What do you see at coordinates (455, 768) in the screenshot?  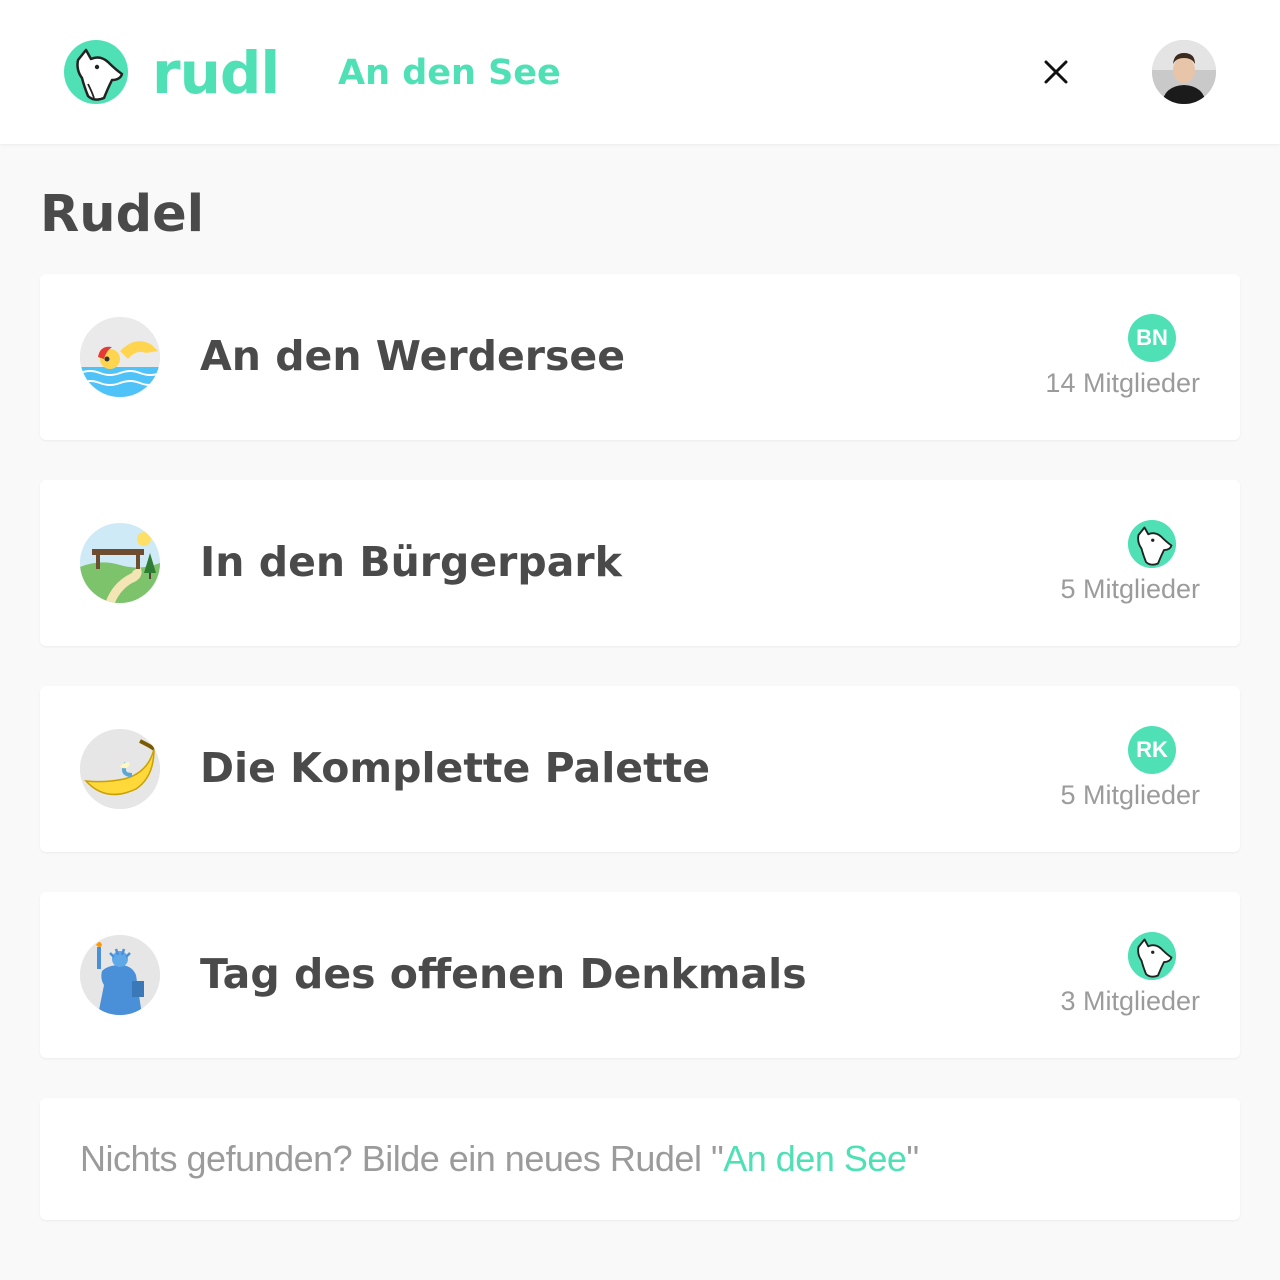 I see `group-name: Die Komplette Palette` at bounding box center [455, 768].